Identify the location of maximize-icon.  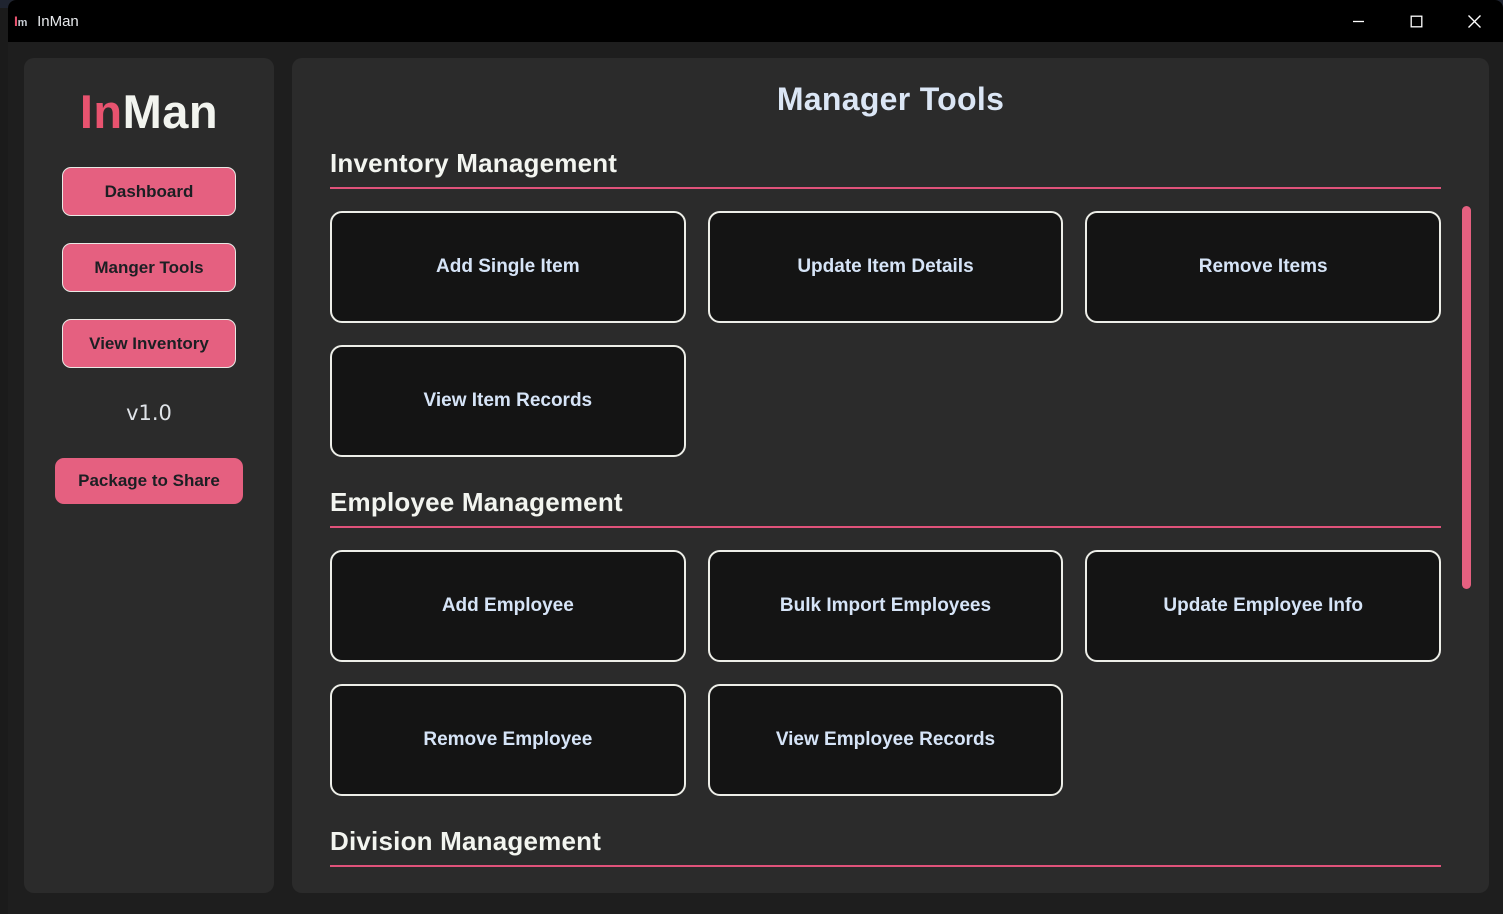
(1416, 21).